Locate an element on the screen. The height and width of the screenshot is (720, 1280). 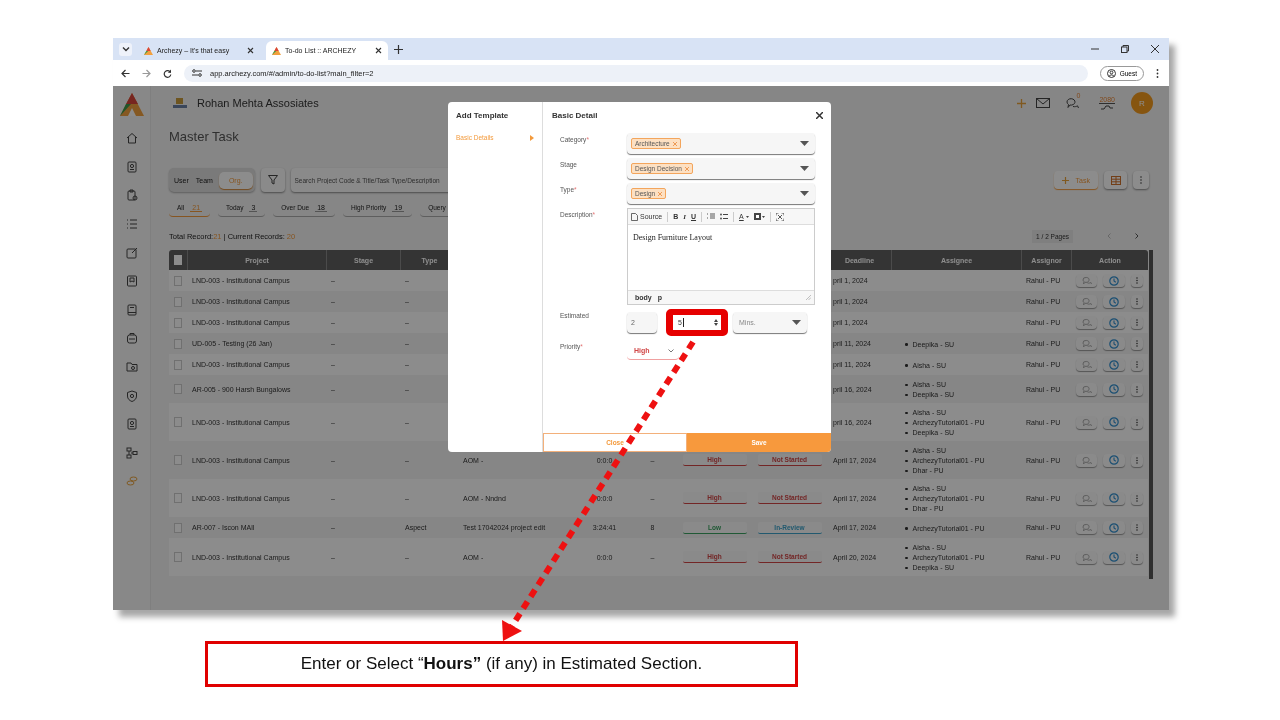
filter-icon is located at coordinates (272, 180).